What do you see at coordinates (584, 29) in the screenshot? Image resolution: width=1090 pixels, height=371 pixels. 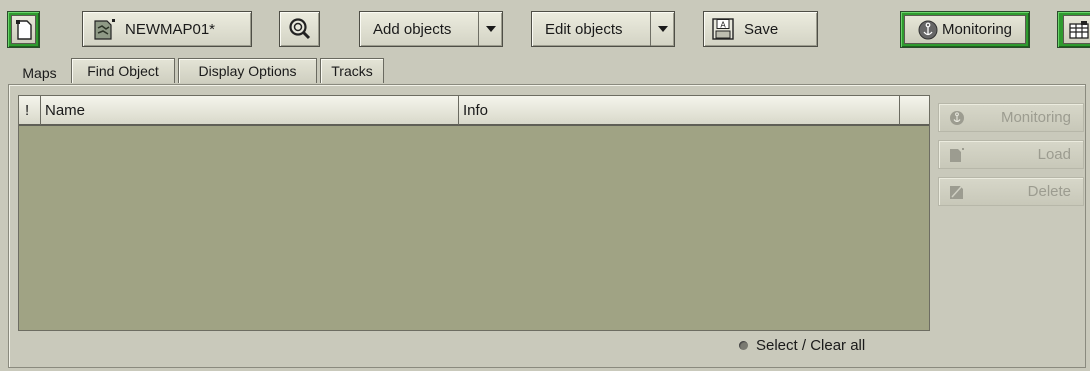 I see `edit-objects-label: Edit objects` at bounding box center [584, 29].